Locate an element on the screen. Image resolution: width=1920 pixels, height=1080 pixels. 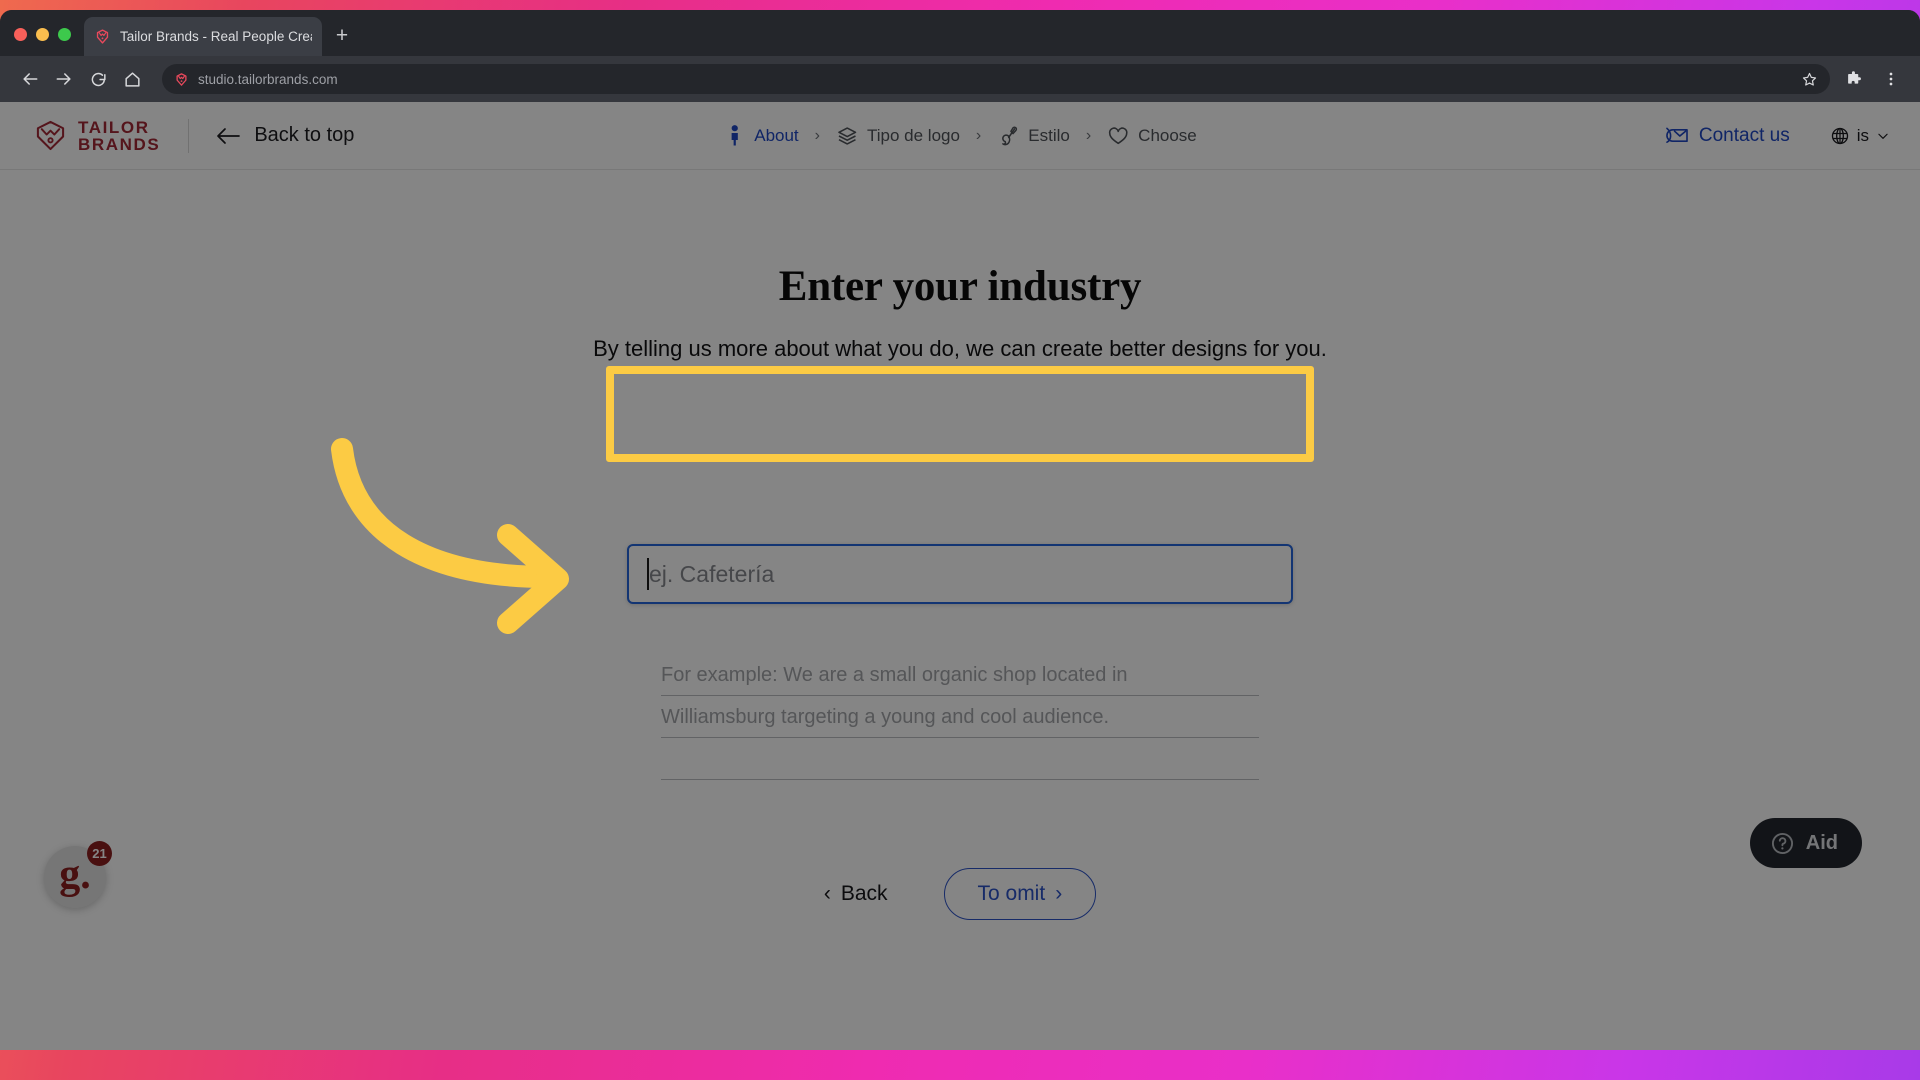
question-circle-icon is located at coordinates (1782, 843).